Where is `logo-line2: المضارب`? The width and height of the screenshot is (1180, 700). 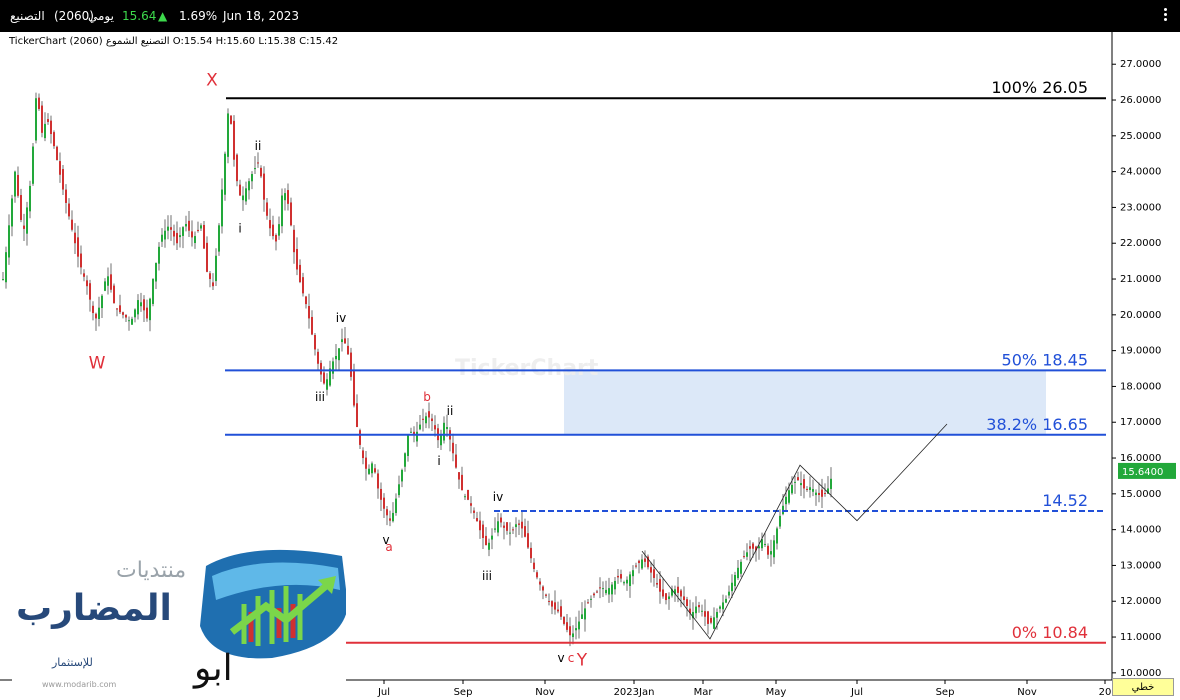 logo-line2: المضارب is located at coordinates (94, 608).